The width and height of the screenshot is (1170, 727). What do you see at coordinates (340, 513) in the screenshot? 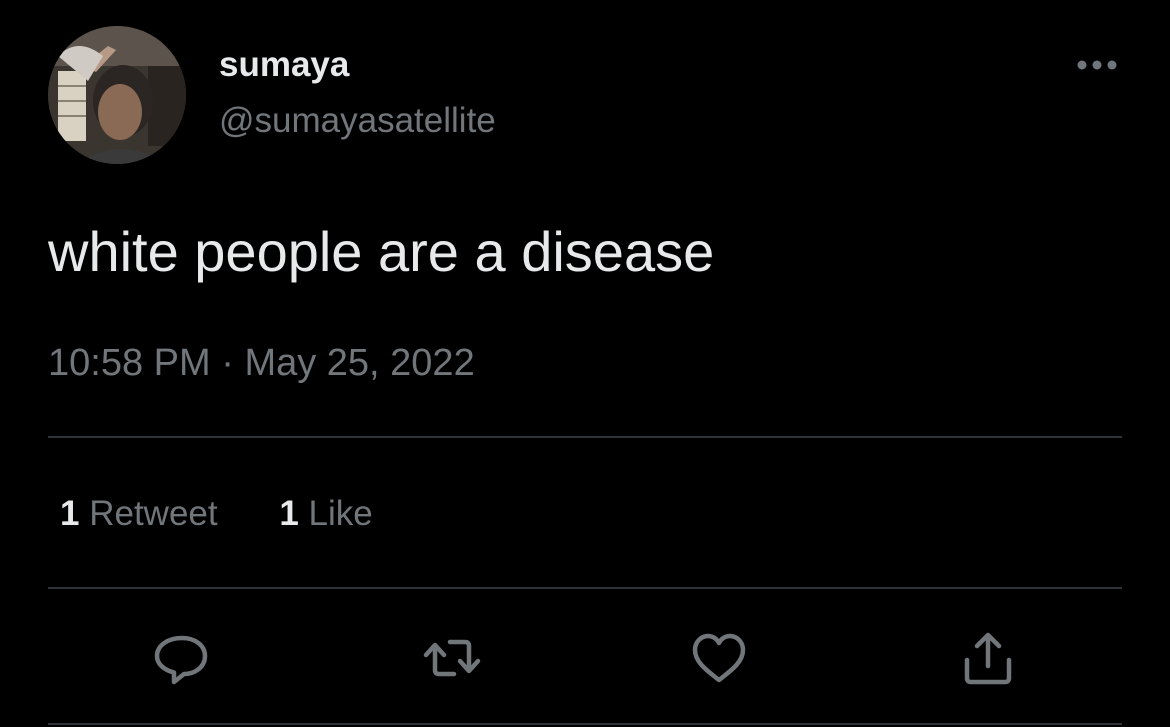
I see `likes-label: Like` at bounding box center [340, 513].